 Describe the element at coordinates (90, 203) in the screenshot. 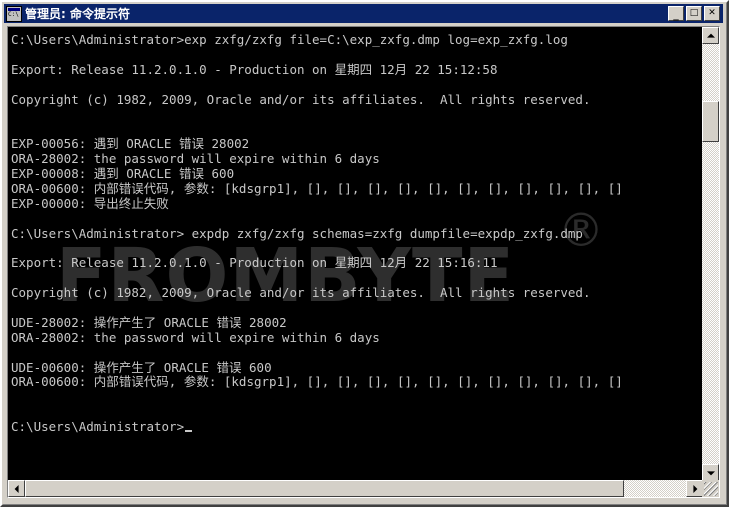

I see `console-line: EXP-00000: 导出终止失败` at that location.